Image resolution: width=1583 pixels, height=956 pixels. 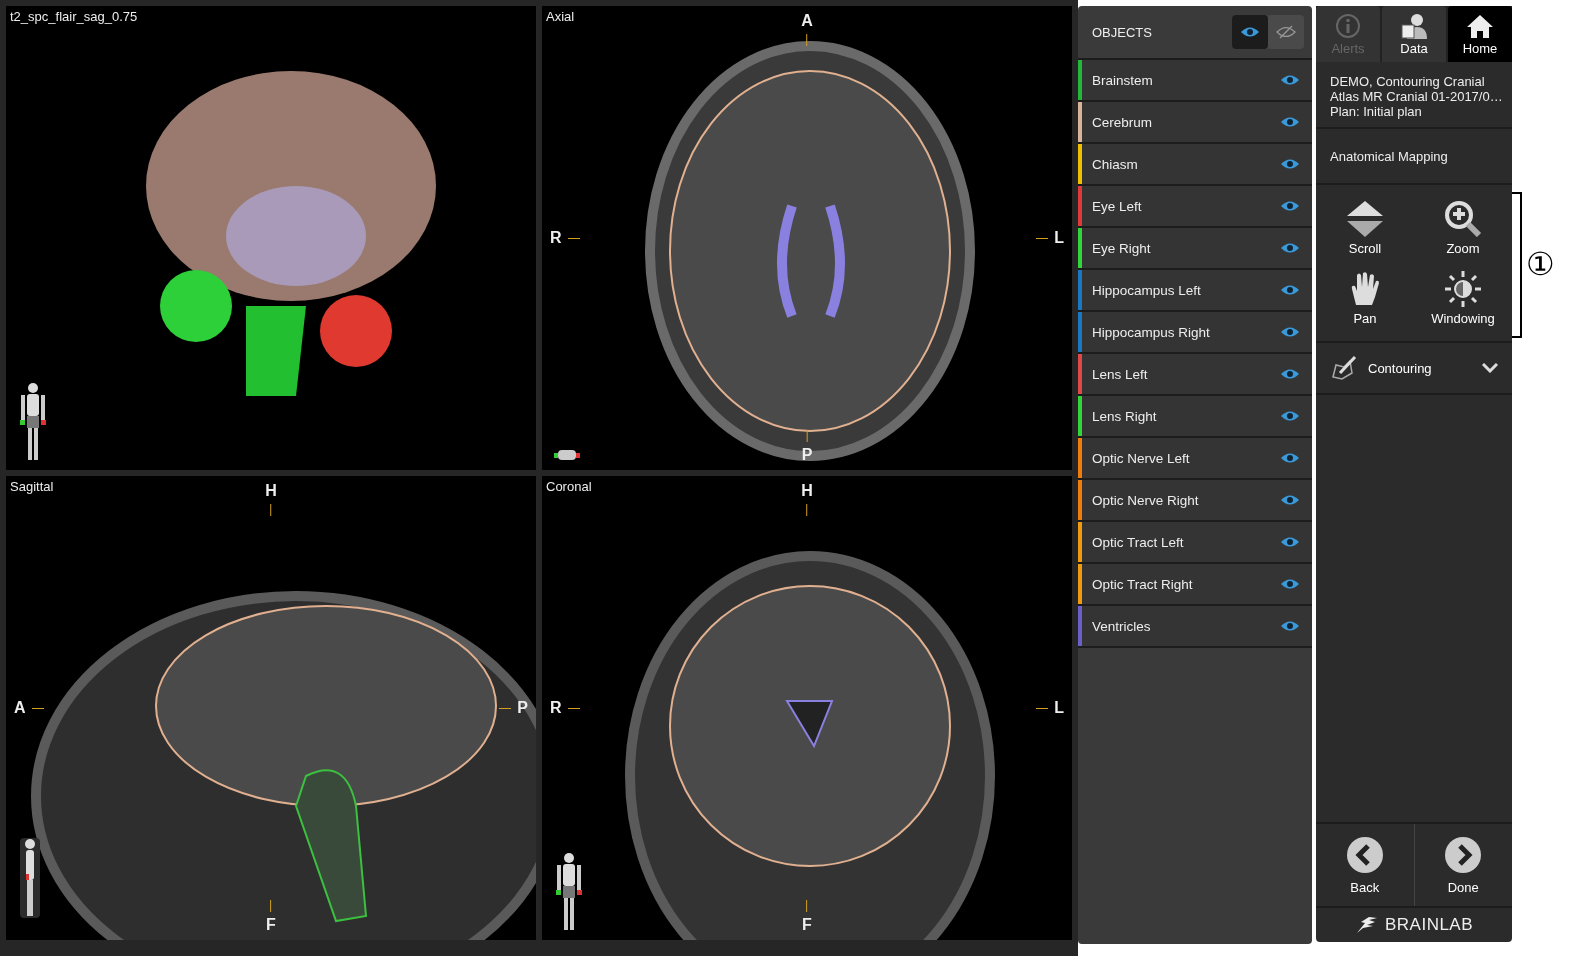 I want to click on brightness-icon, so click(x=1463, y=288).